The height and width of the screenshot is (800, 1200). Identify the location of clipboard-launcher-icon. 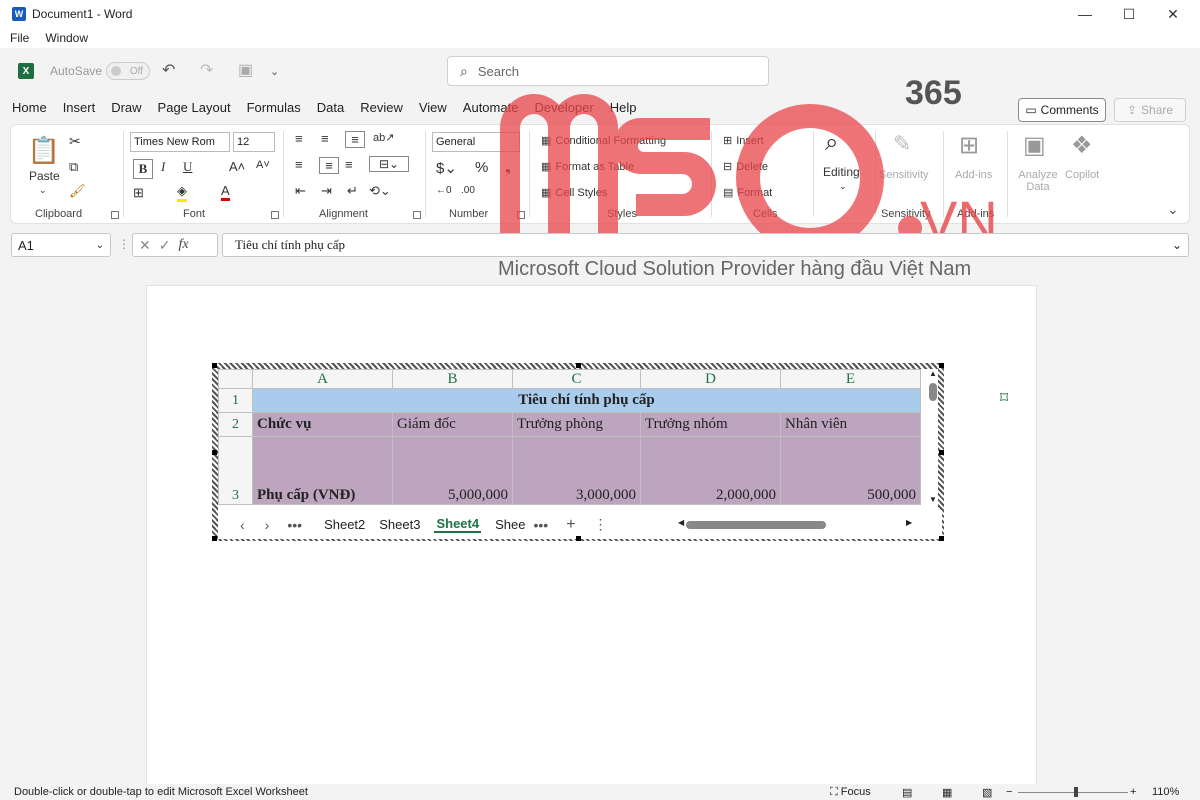
(115, 215).